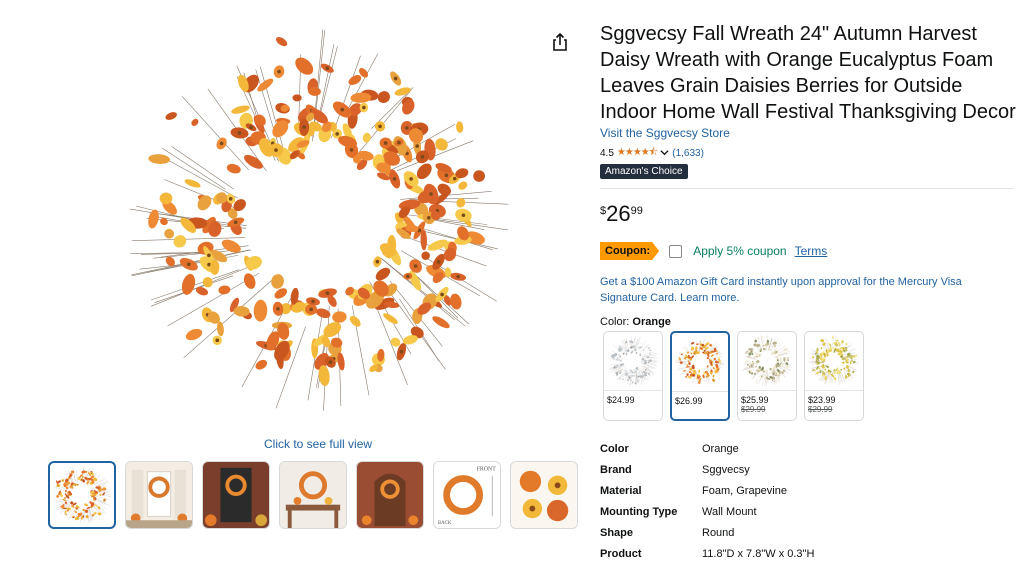 This screenshot has width=1024, height=564. I want to click on spec-row: ShapeRound, so click(707, 532).